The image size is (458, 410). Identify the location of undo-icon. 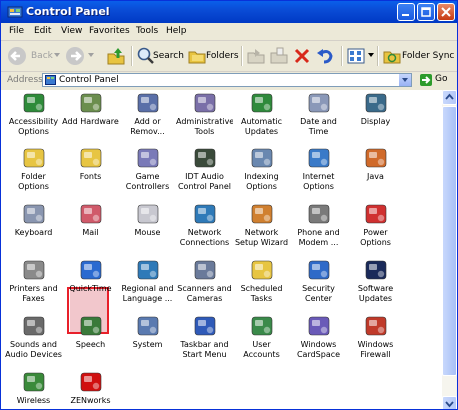
(325, 56).